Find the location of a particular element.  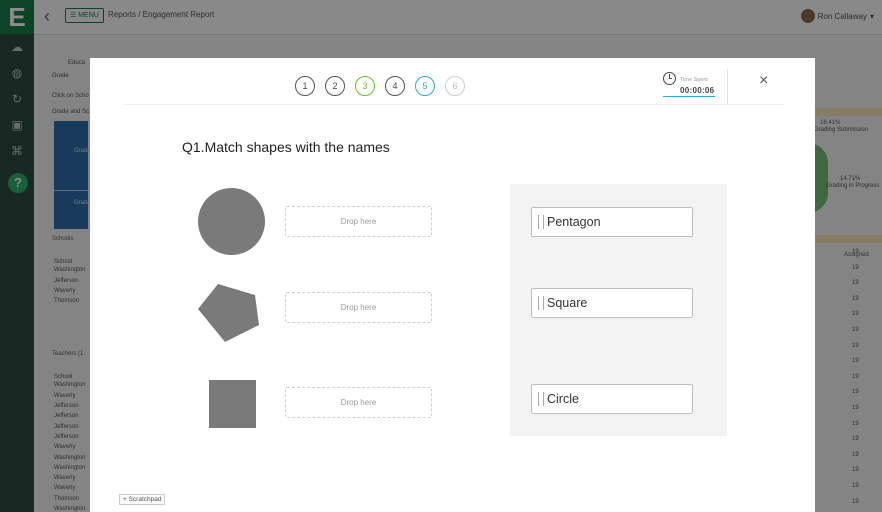

question-text: Q1.Match shapes with the names is located at coordinates (286, 147).